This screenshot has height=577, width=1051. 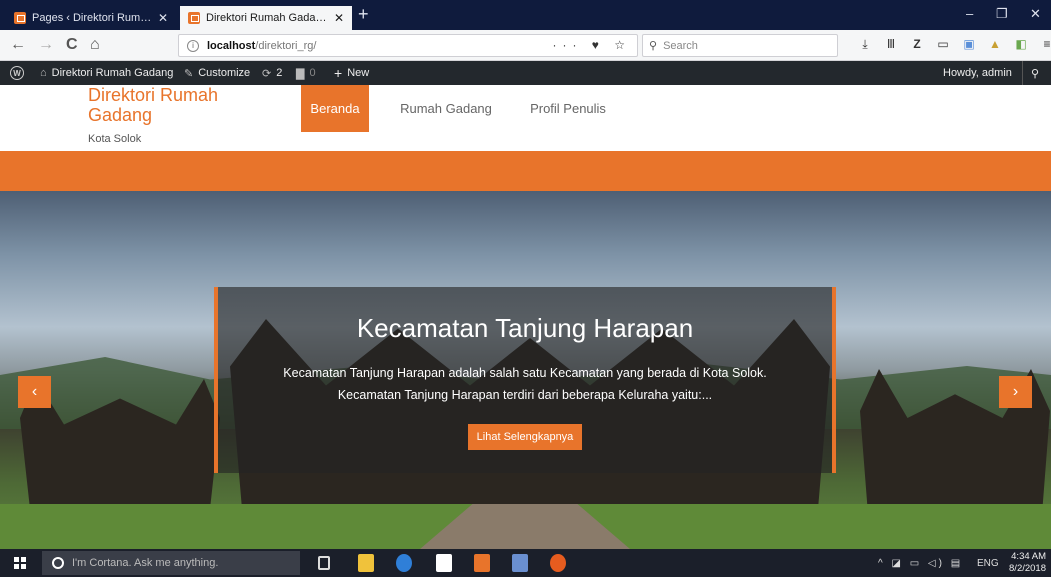 What do you see at coordinates (1021, 44) in the screenshot?
I see `extension2-icon: ◧` at bounding box center [1021, 44].